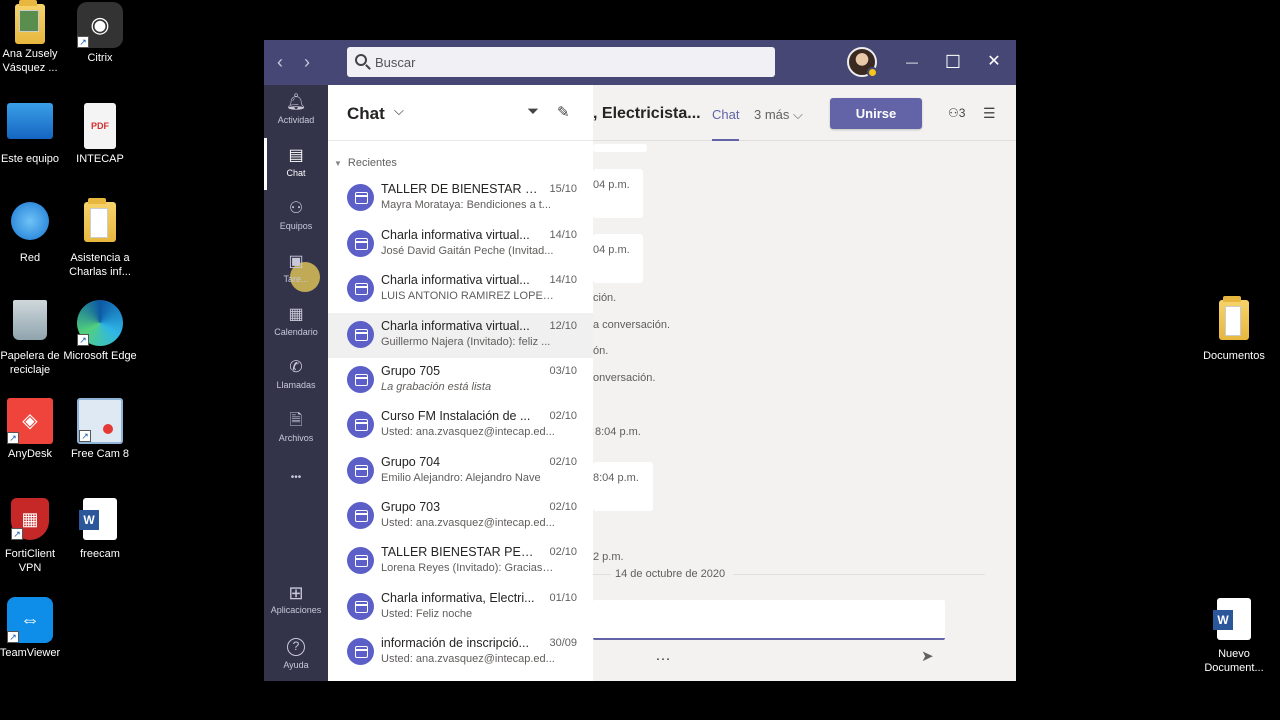 The image size is (1280, 720). I want to click on new-chat-icon: ✎, so click(566, 112).